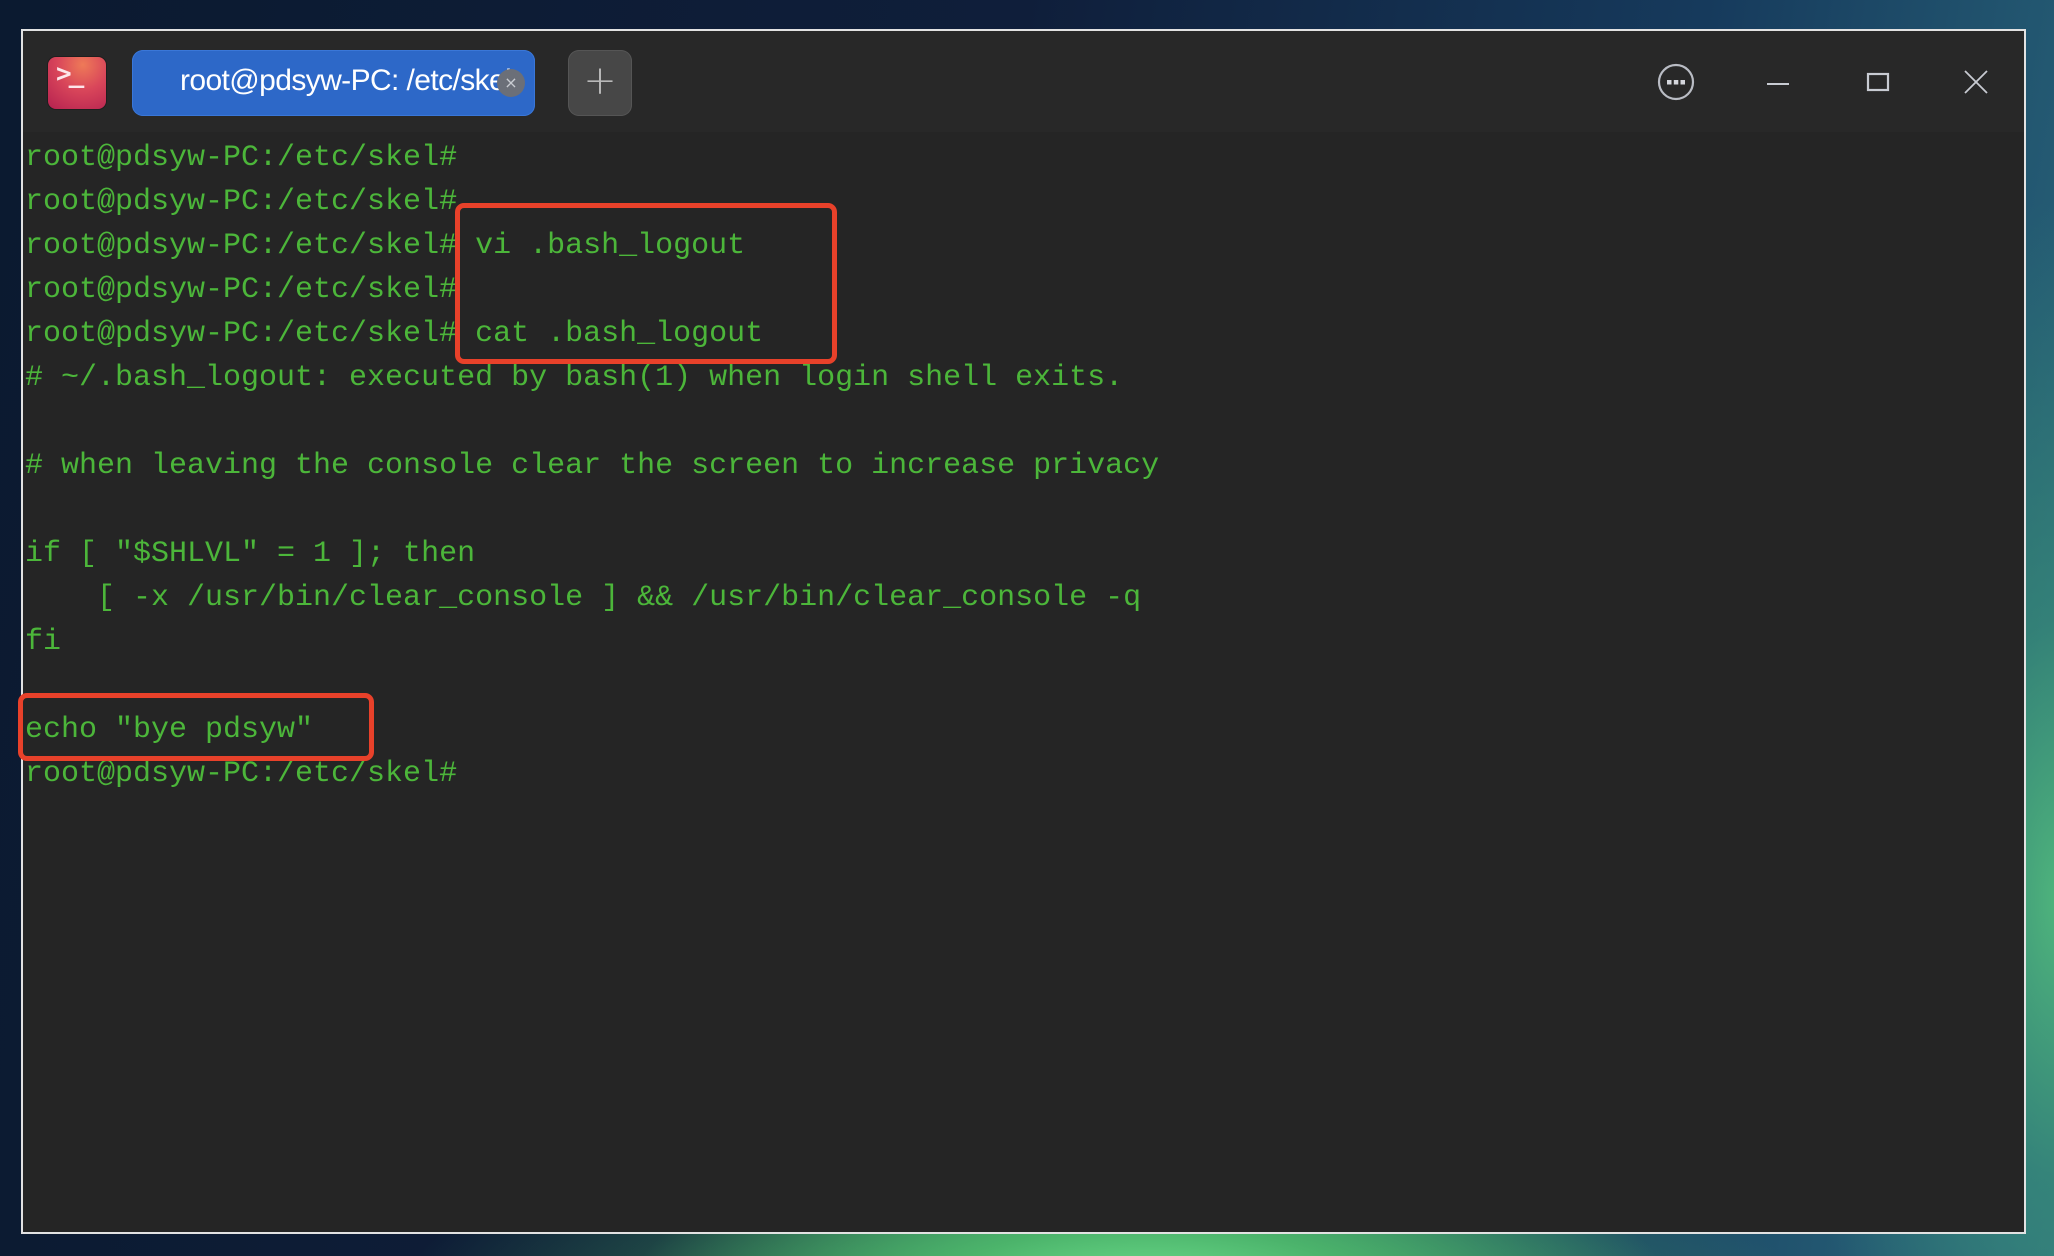 This screenshot has height=1256, width=2054. Describe the element at coordinates (1976, 82) in the screenshot. I see `close-icon` at that location.